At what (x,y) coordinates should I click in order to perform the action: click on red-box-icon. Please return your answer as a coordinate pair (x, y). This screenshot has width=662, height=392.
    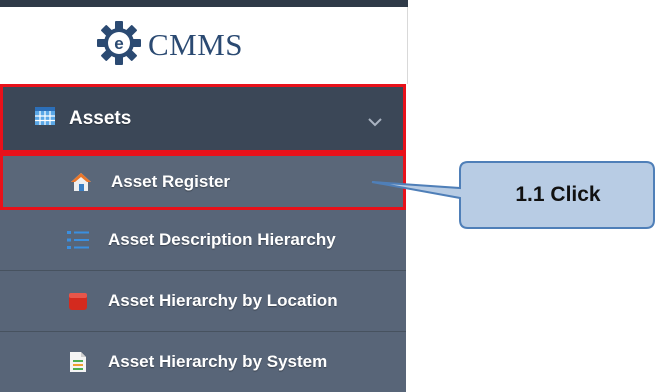
    Looking at the image, I should click on (78, 301).